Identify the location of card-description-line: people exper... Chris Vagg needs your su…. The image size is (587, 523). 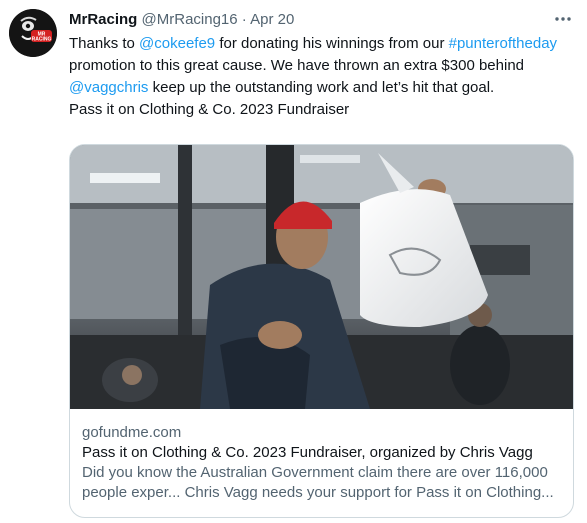
(318, 492).